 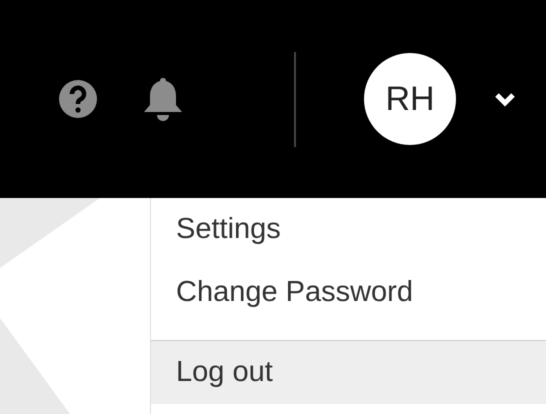 I want to click on avatar: RH, so click(x=410, y=99).